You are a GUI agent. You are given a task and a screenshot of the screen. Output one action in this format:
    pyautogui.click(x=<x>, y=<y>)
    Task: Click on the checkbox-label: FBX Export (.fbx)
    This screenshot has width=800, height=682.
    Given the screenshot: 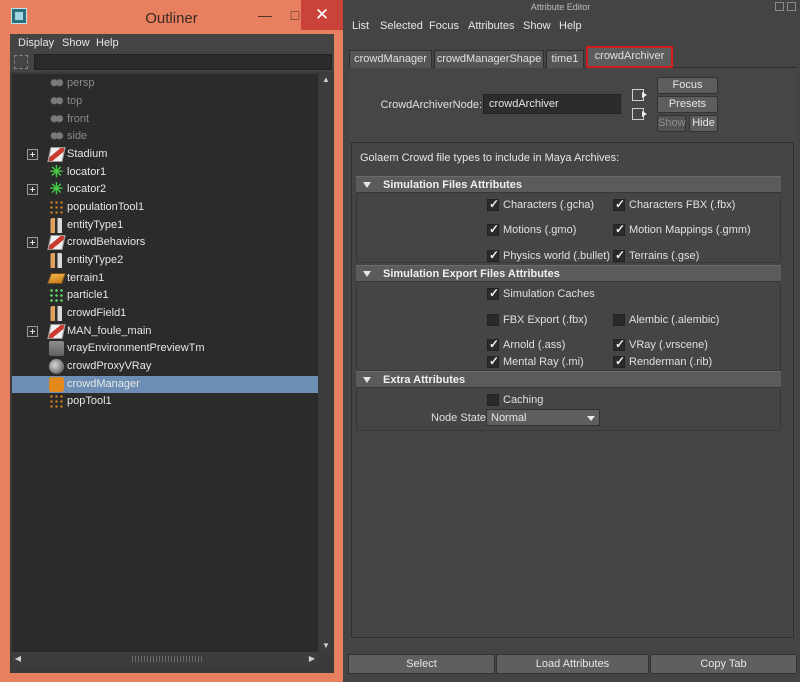 What is the action you would take?
    pyautogui.click(x=545, y=320)
    